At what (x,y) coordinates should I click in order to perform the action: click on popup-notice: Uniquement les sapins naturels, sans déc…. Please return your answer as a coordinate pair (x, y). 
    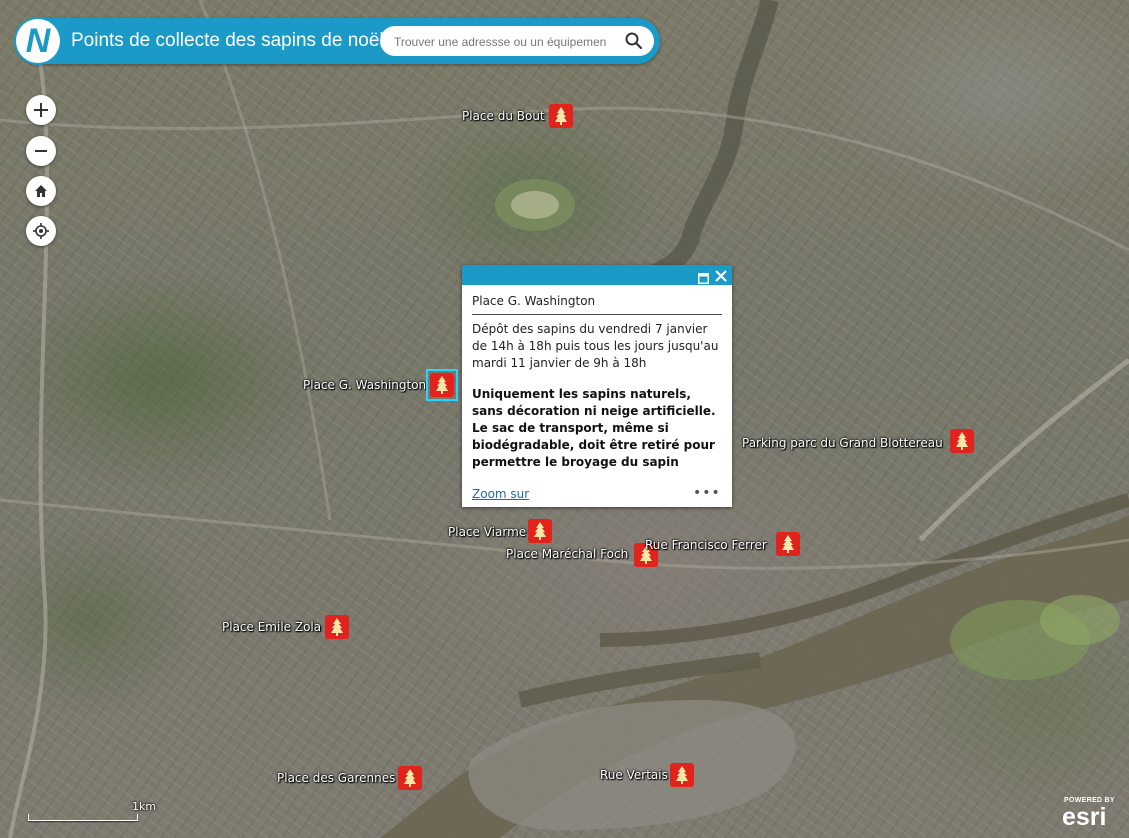
    Looking at the image, I should click on (594, 428).